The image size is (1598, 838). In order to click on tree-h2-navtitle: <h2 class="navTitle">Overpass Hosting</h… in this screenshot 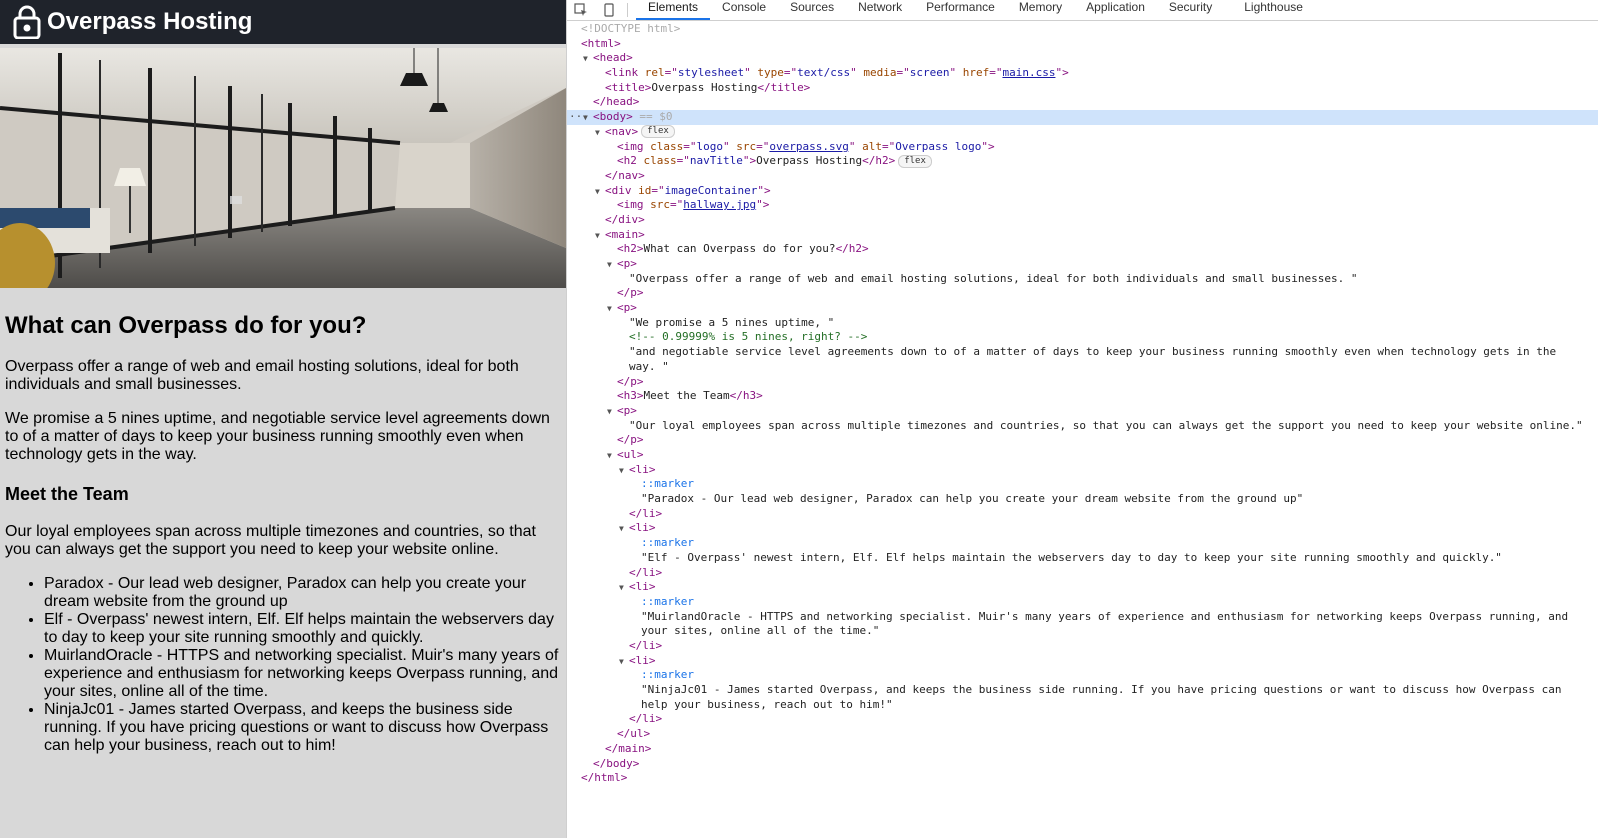, I will do `click(1082, 161)`.